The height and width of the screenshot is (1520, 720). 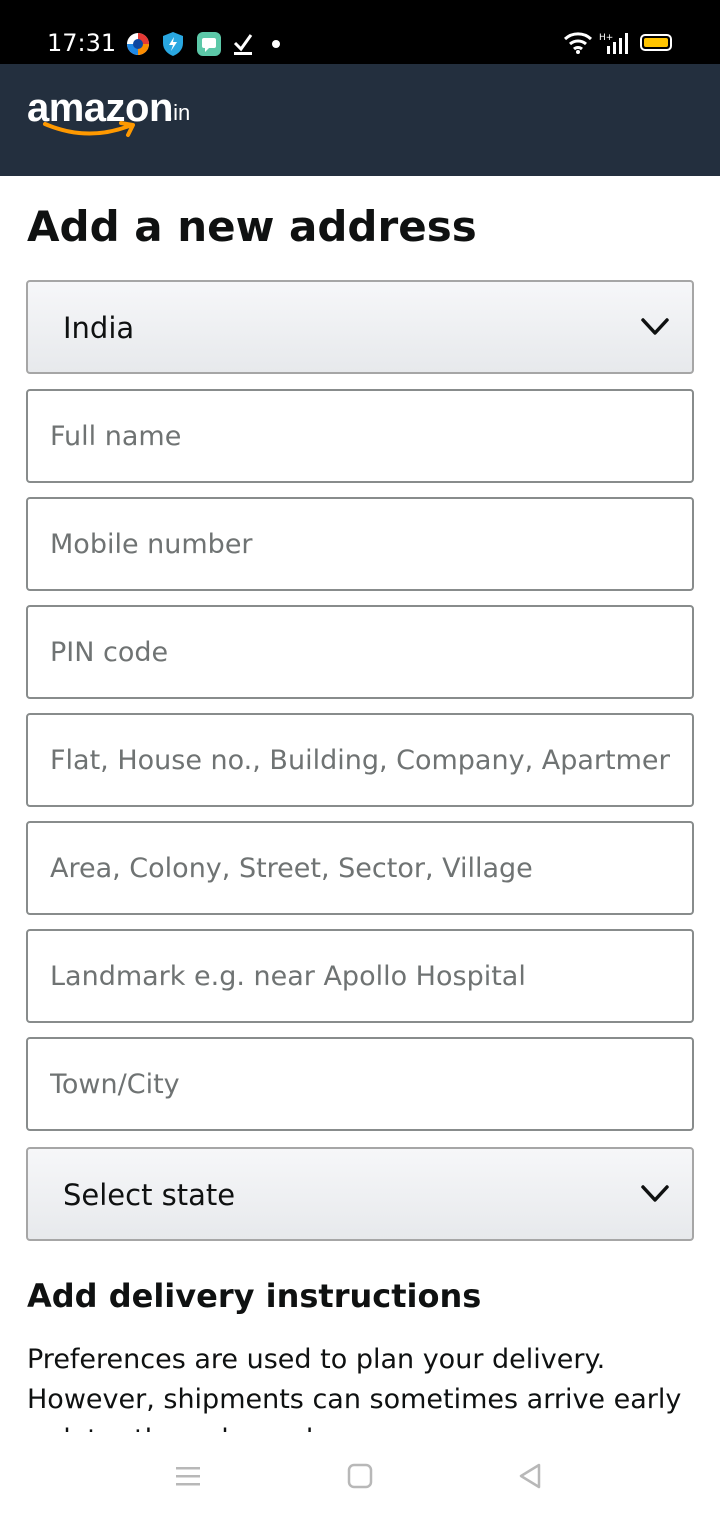 What do you see at coordinates (360, 436) in the screenshot?
I see `full-name-input` at bounding box center [360, 436].